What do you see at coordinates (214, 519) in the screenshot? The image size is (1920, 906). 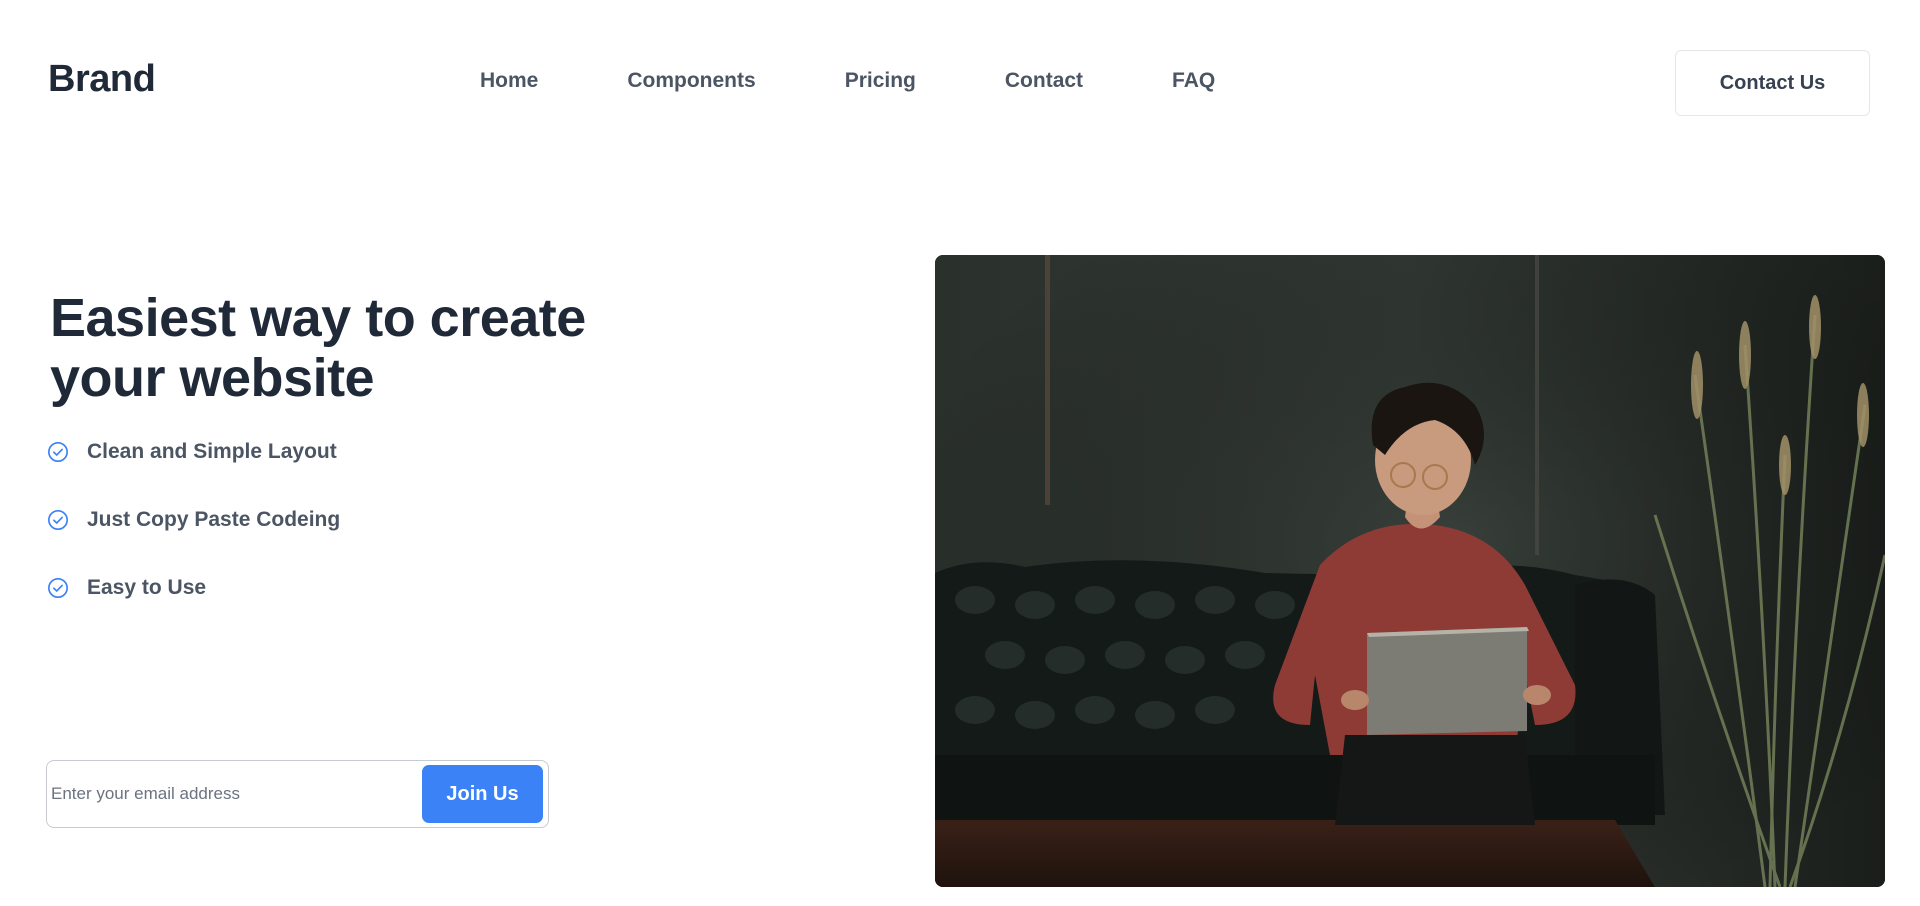 I see `feature-label: Just Copy Paste Codeing` at bounding box center [214, 519].